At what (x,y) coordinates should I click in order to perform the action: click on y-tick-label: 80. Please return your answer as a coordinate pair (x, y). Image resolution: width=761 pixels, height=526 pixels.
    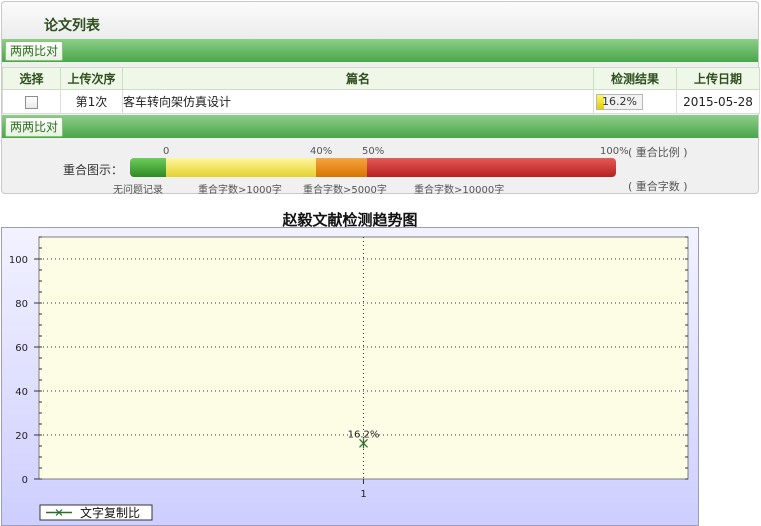
    Looking at the image, I should click on (21, 304).